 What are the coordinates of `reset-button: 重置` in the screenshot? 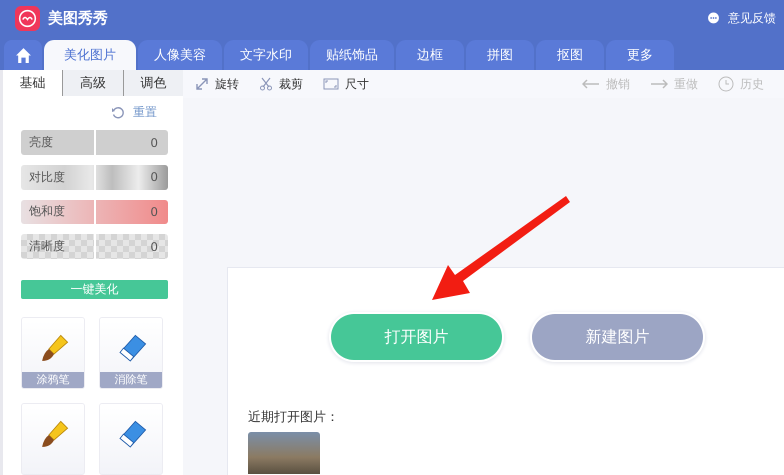 It's located at (134, 113).